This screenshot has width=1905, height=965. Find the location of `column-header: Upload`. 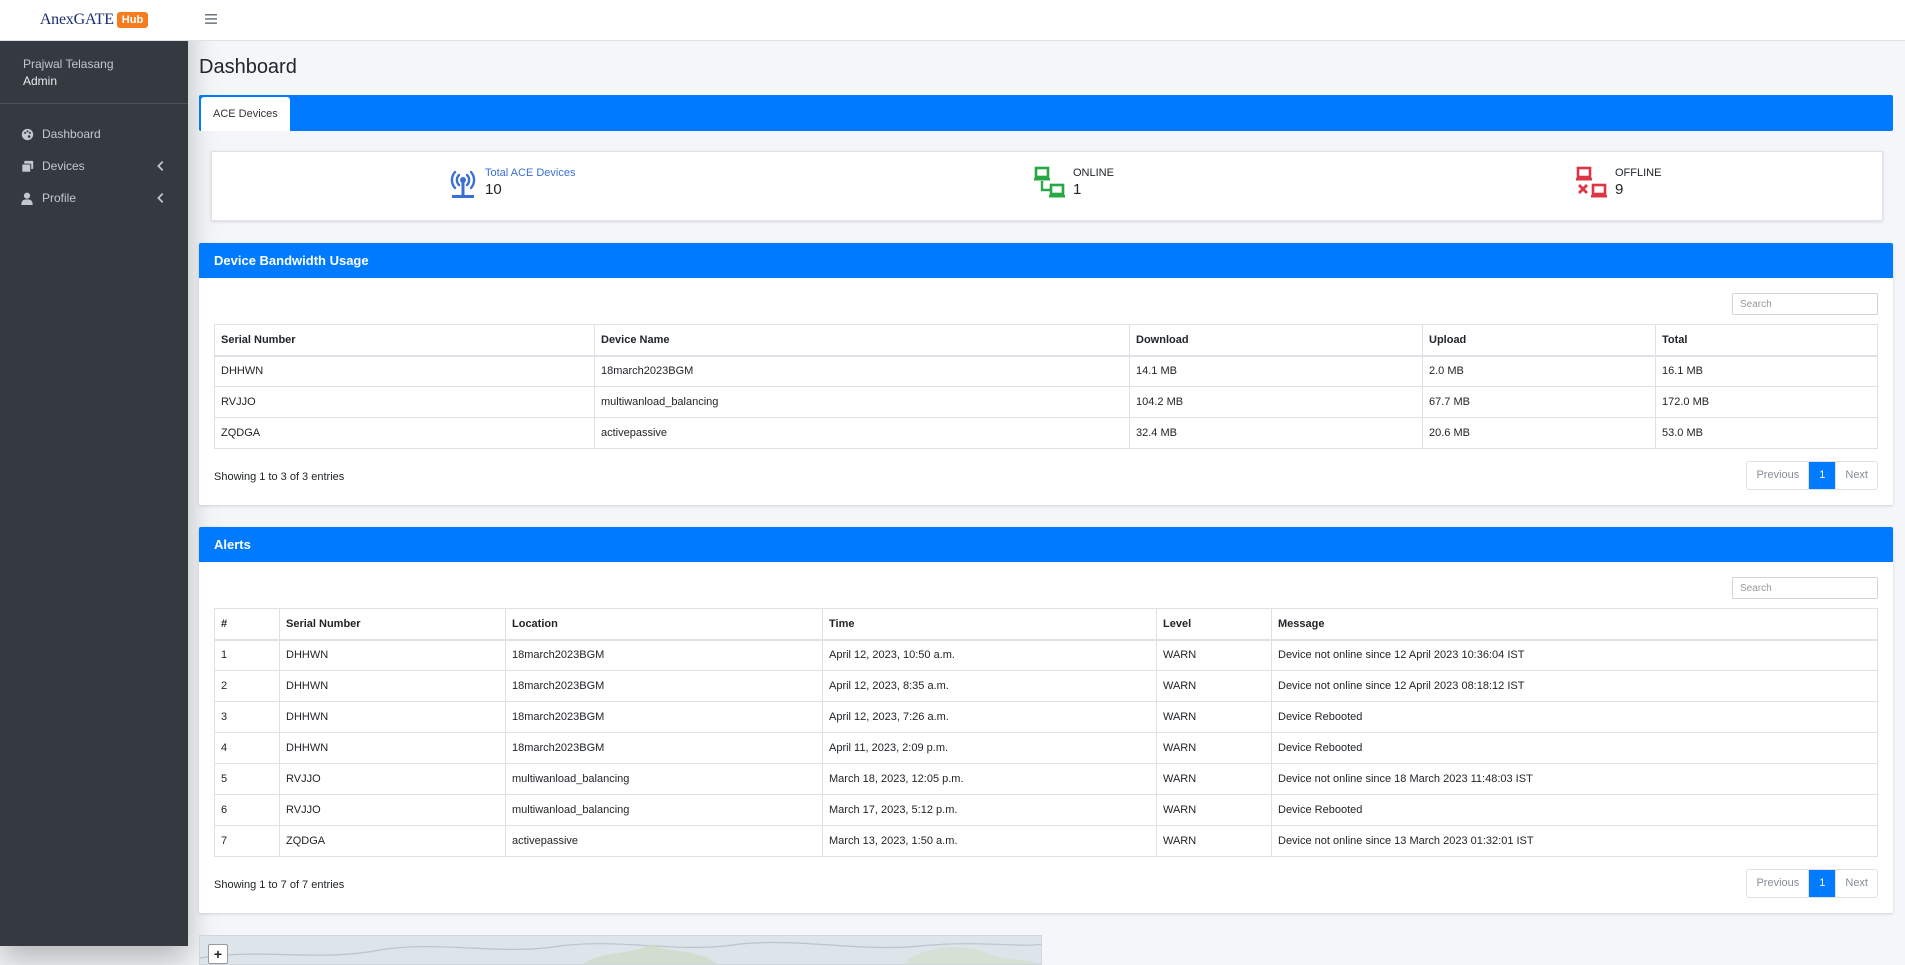

column-header: Upload is located at coordinates (1539, 340).